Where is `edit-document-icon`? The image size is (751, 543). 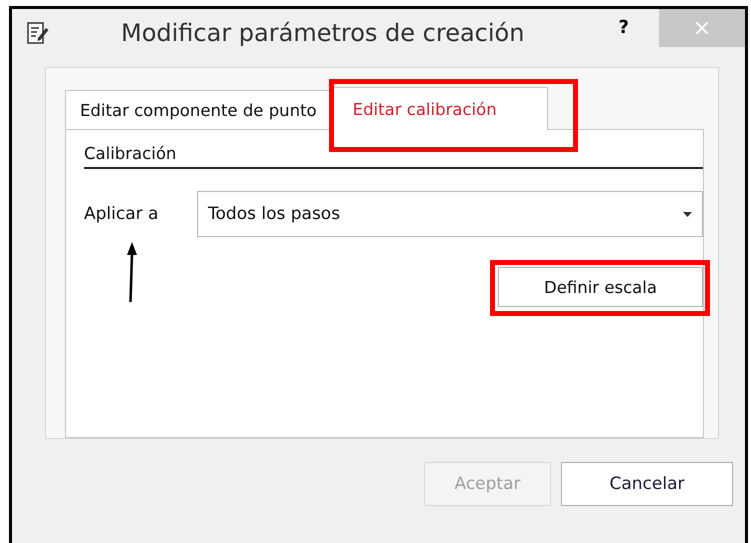 edit-document-icon is located at coordinates (38, 33).